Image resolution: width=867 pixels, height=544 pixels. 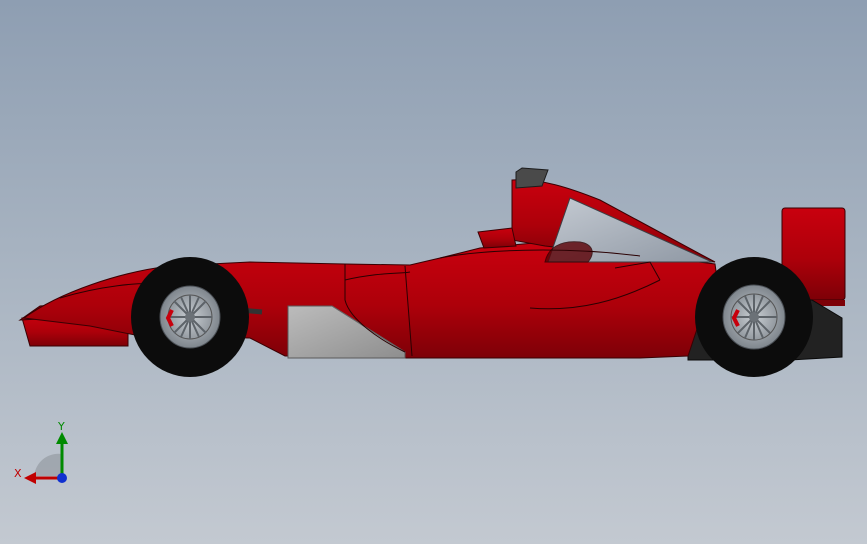 What do you see at coordinates (62, 478) in the screenshot?
I see `triad-z-axis` at bounding box center [62, 478].